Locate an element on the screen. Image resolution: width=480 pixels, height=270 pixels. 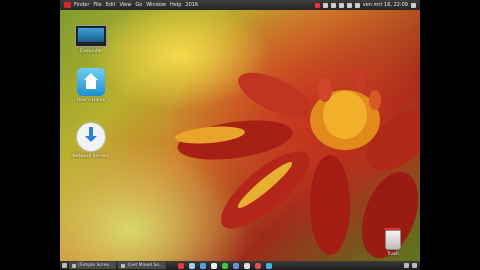
desktop-icon-label: Computer is located at coordinates (91, 51).